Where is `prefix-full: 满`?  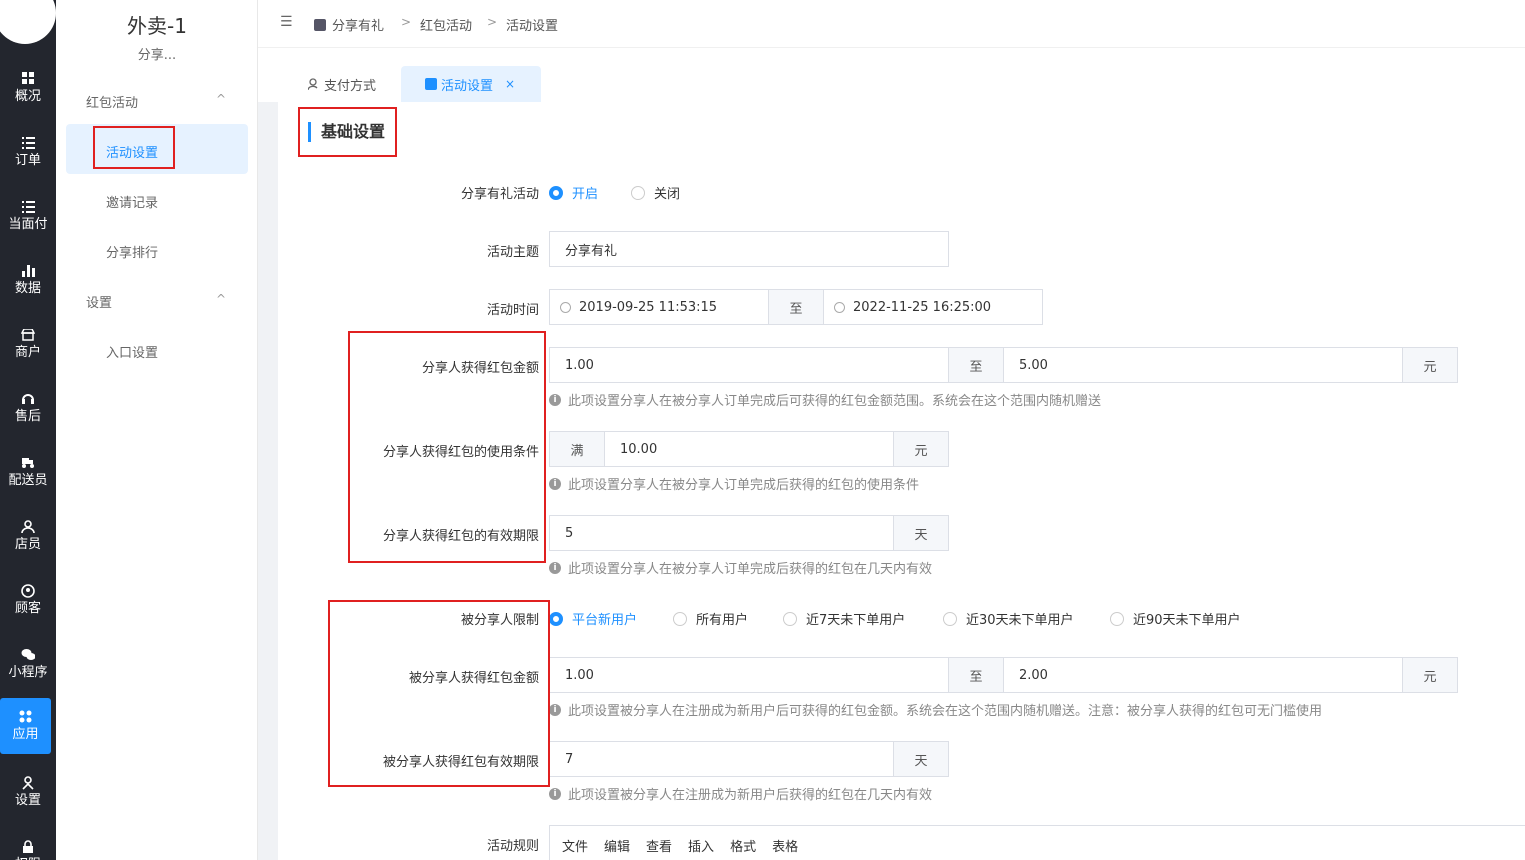
prefix-full: 满 is located at coordinates (577, 449).